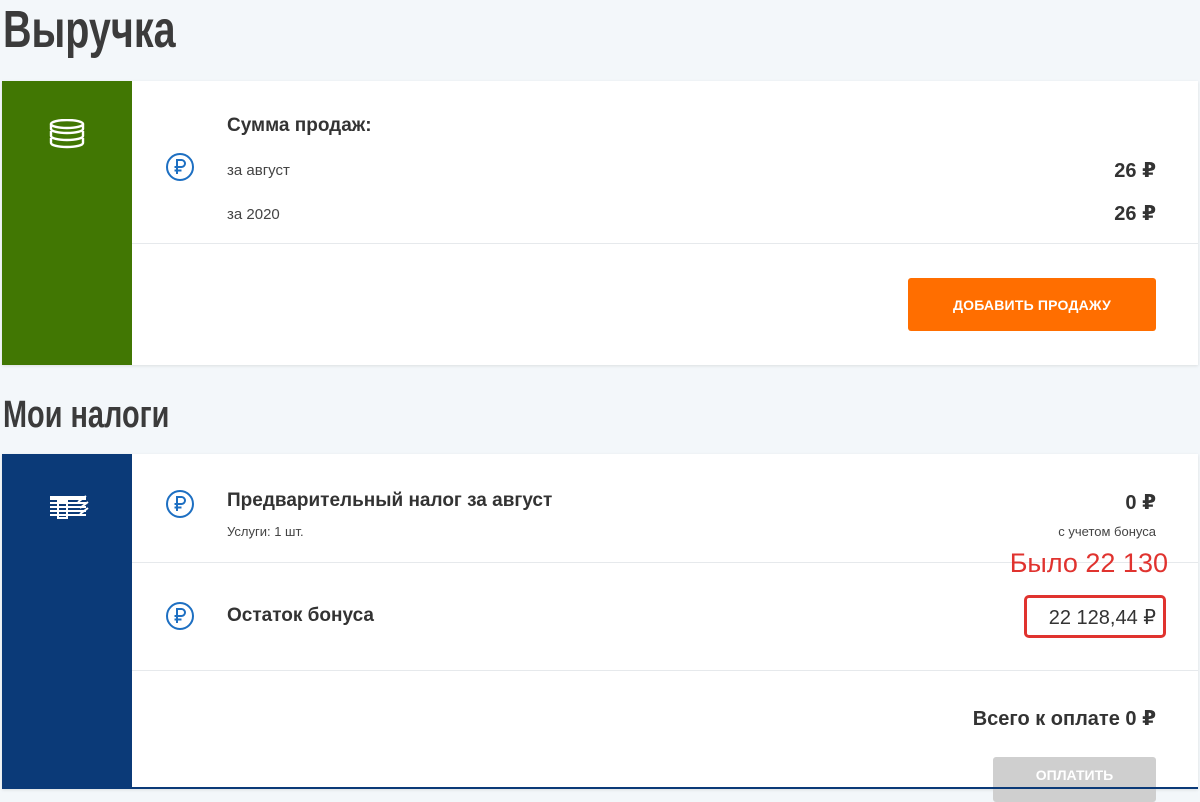 Image resolution: width=1200 pixels, height=802 pixels. I want to click on revenue-side-panel, so click(67, 223).